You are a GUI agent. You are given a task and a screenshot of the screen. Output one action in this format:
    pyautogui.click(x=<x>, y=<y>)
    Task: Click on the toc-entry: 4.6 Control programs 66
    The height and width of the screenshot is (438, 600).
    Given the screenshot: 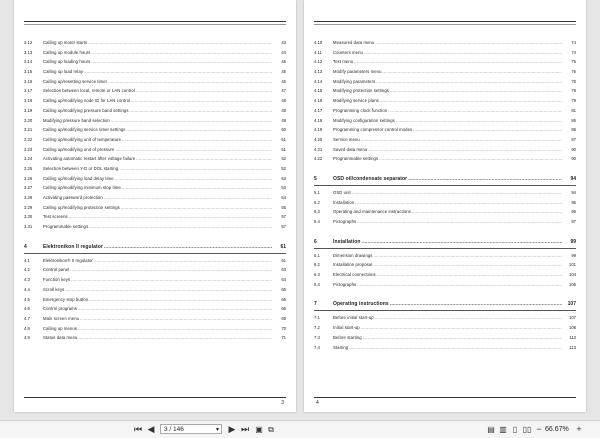 What is the action you would take?
    pyautogui.click(x=155, y=309)
    